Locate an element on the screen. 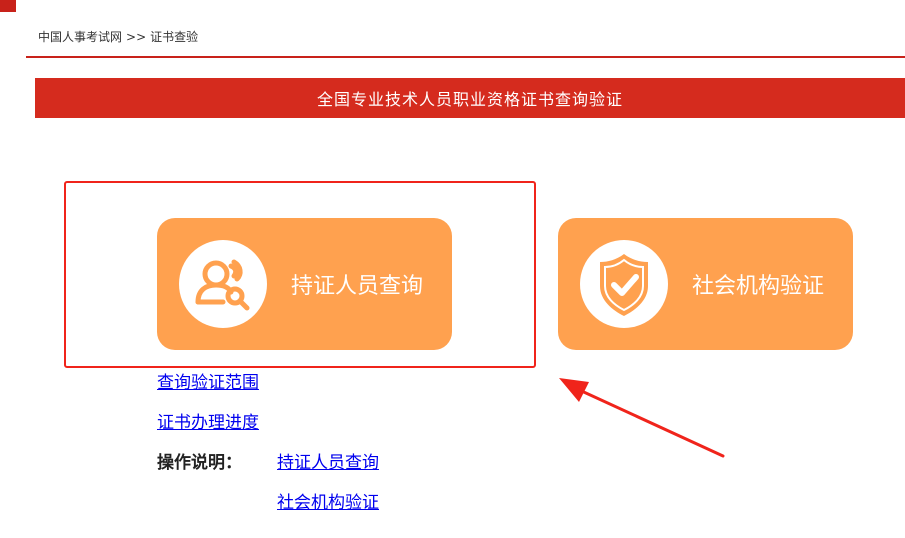 The height and width of the screenshot is (538, 905). header-divider is located at coordinates (465, 57).